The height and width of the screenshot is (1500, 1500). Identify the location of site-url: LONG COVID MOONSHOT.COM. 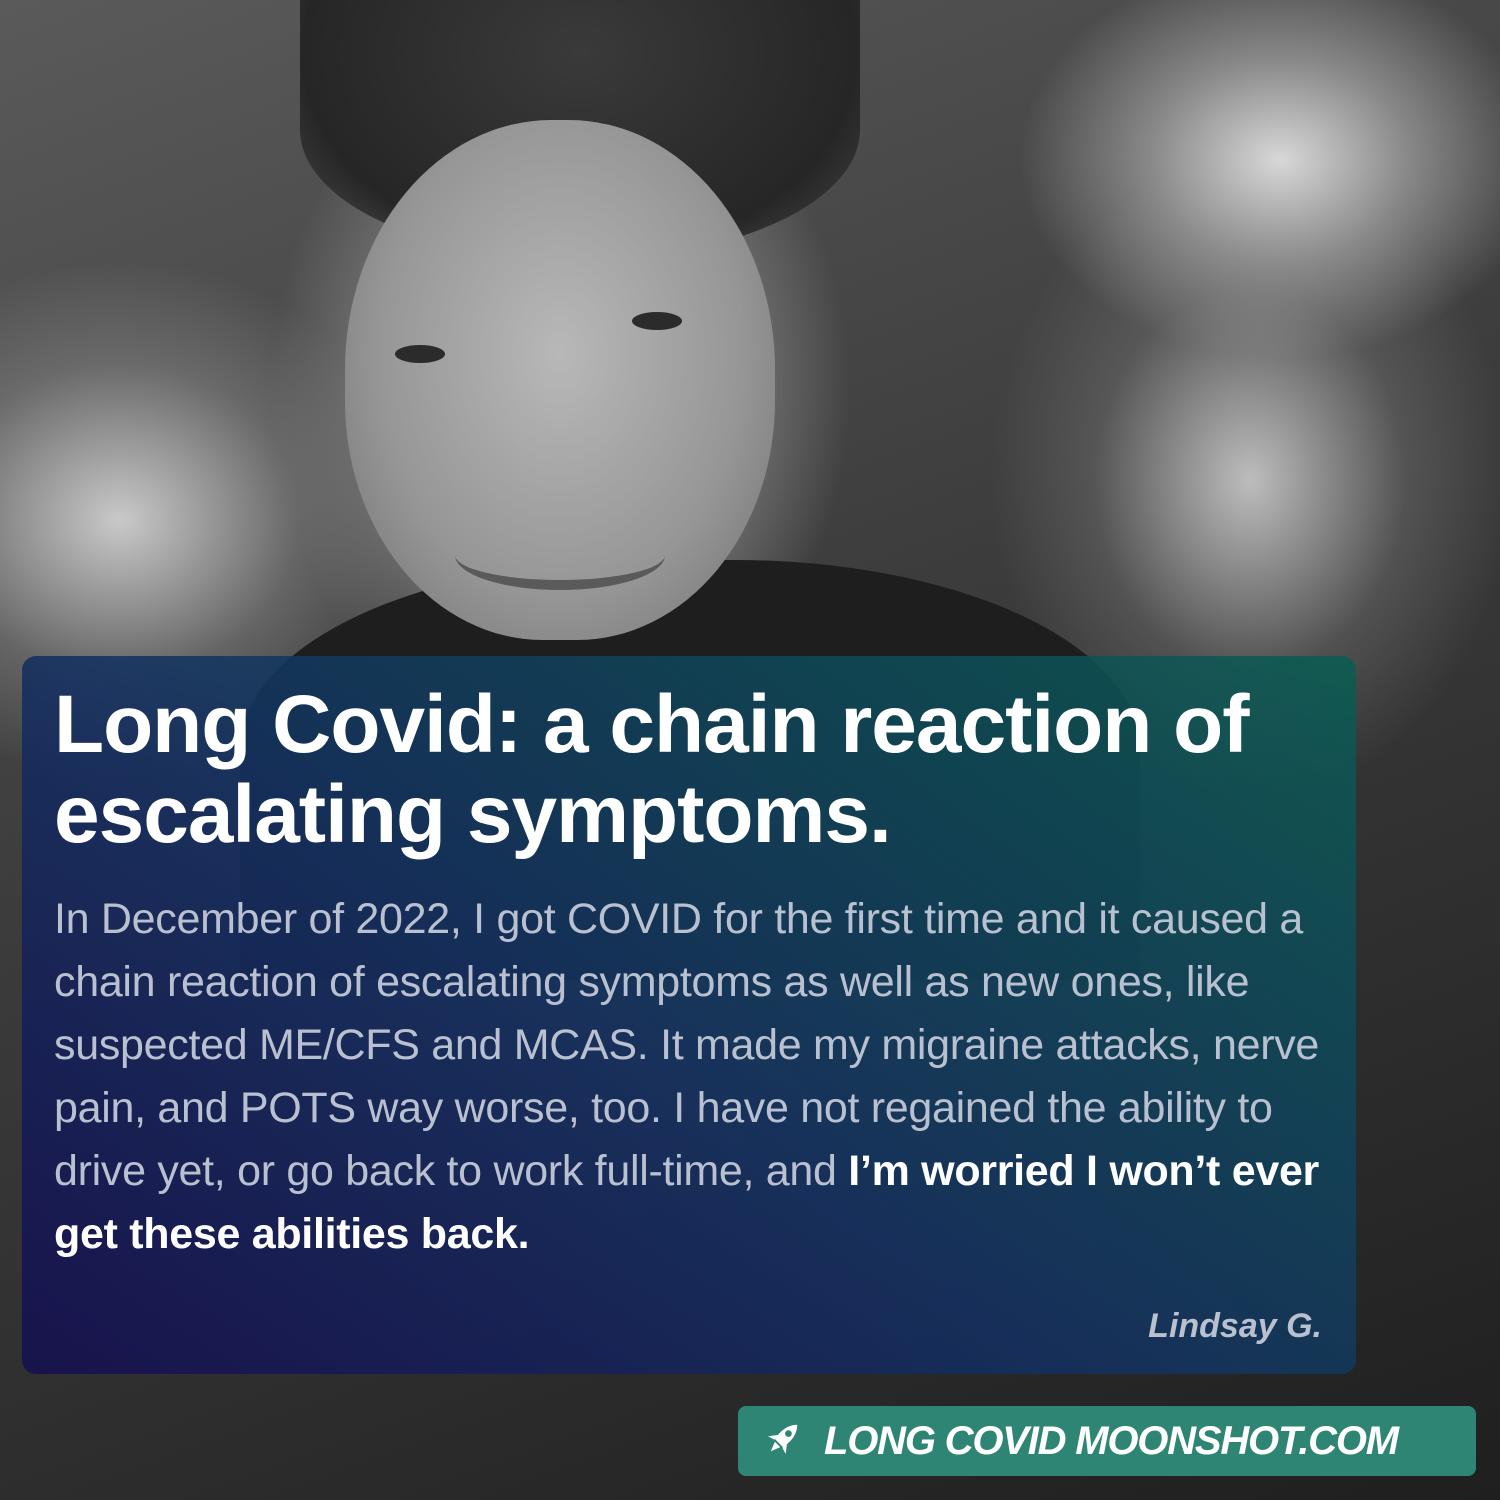
(1111, 1441).